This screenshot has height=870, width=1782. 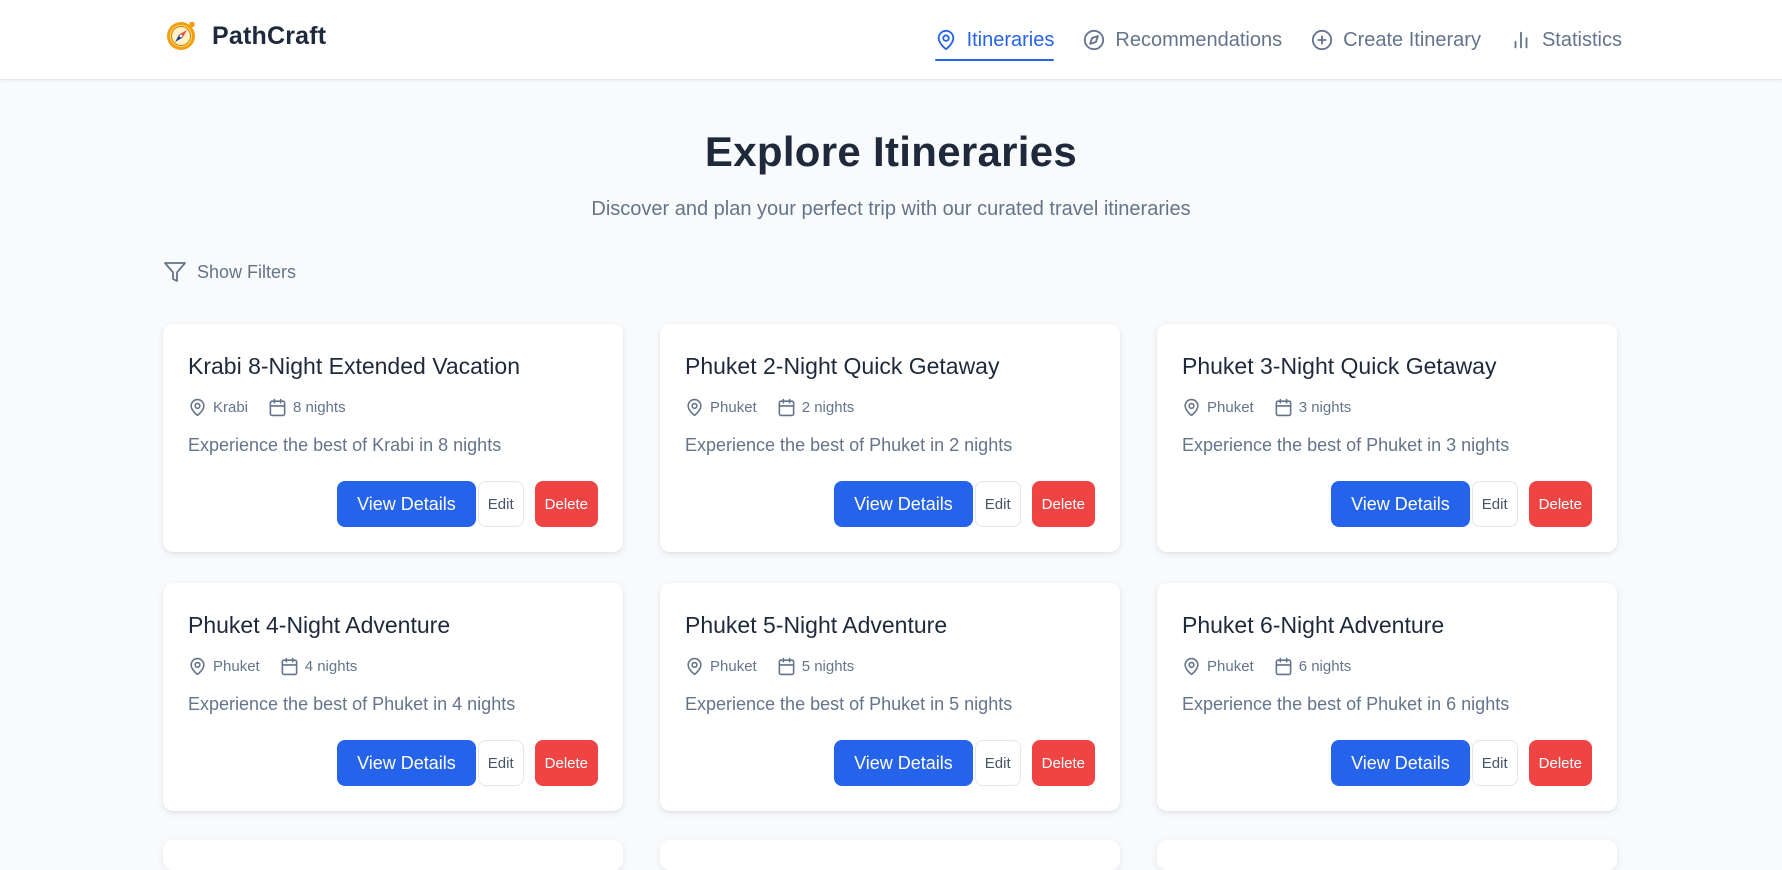 I want to click on itinerary-title: Phuket 6-Night Adventure, so click(x=1313, y=625).